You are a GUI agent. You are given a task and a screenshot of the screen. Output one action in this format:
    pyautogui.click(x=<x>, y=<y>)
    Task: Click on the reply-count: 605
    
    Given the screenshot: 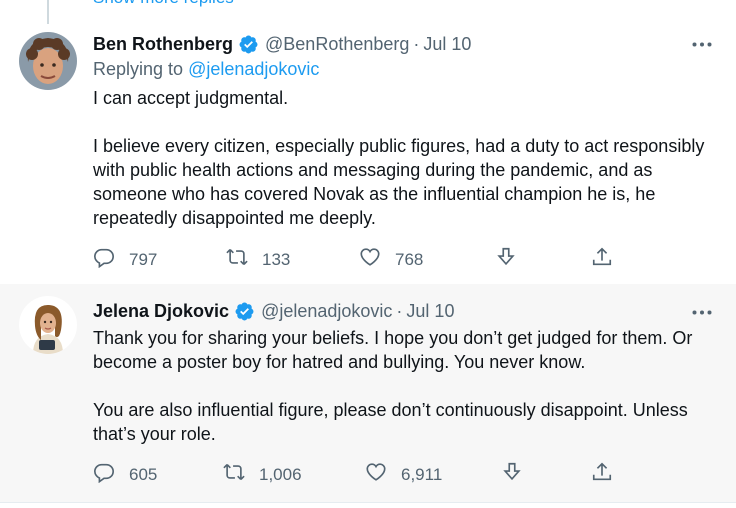 What is the action you would take?
    pyautogui.click(x=143, y=474)
    